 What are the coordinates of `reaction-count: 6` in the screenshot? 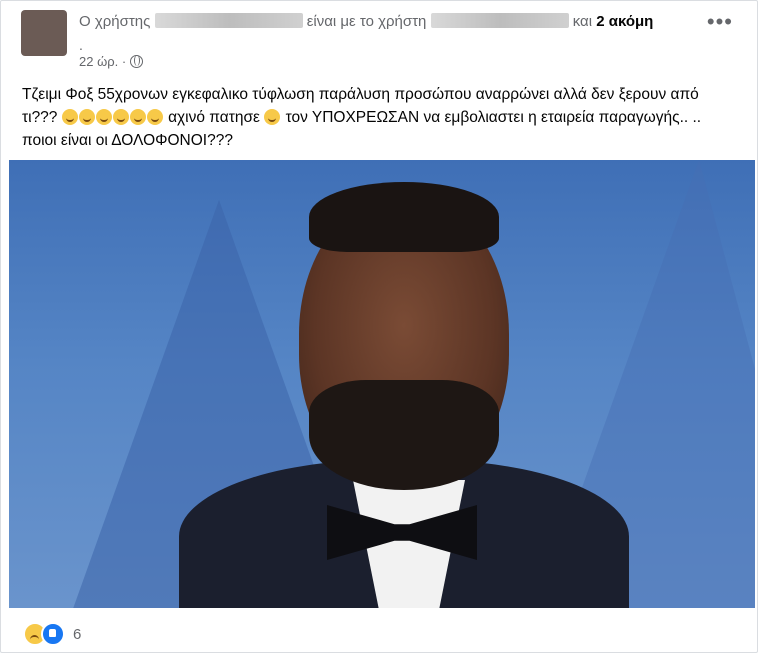 It's located at (77, 634).